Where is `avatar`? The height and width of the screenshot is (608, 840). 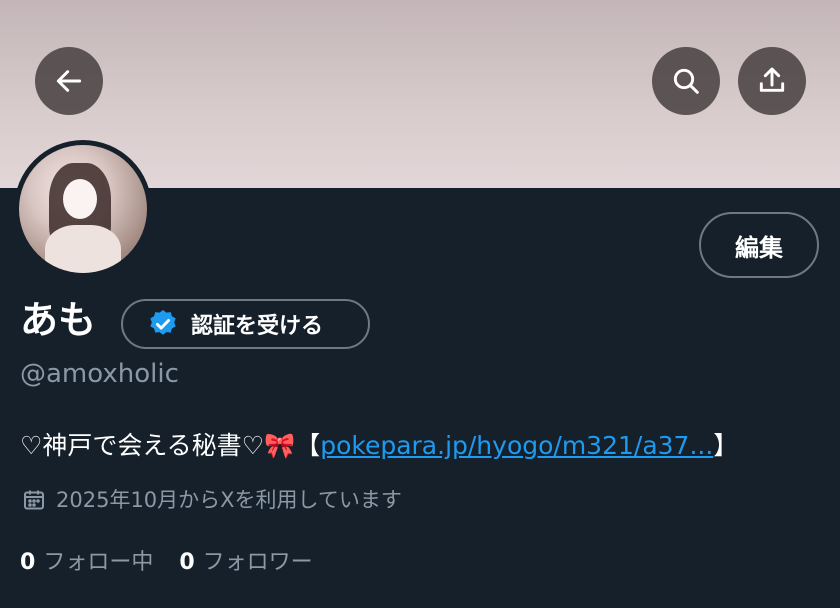 avatar is located at coordinates (83, 209).